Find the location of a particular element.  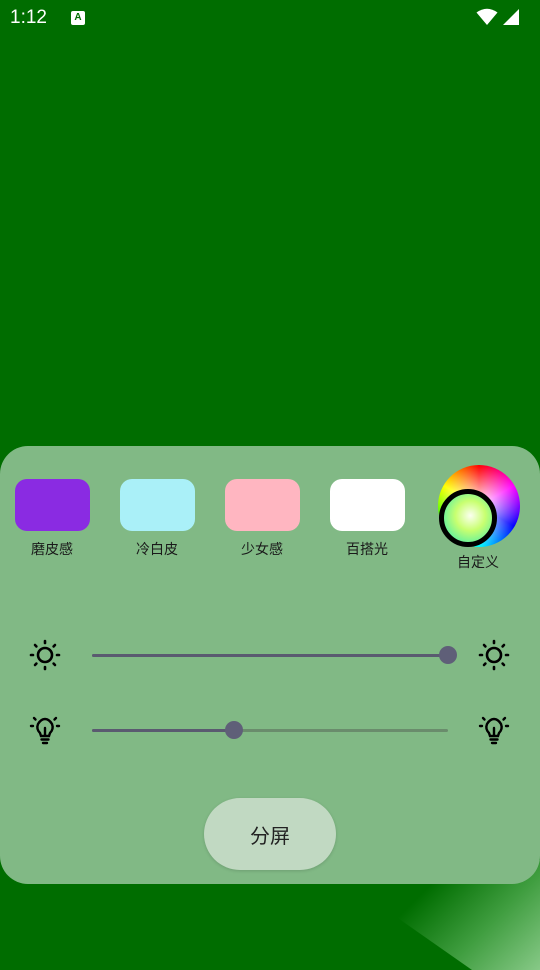

light-track is located at coordinates (270, 730).